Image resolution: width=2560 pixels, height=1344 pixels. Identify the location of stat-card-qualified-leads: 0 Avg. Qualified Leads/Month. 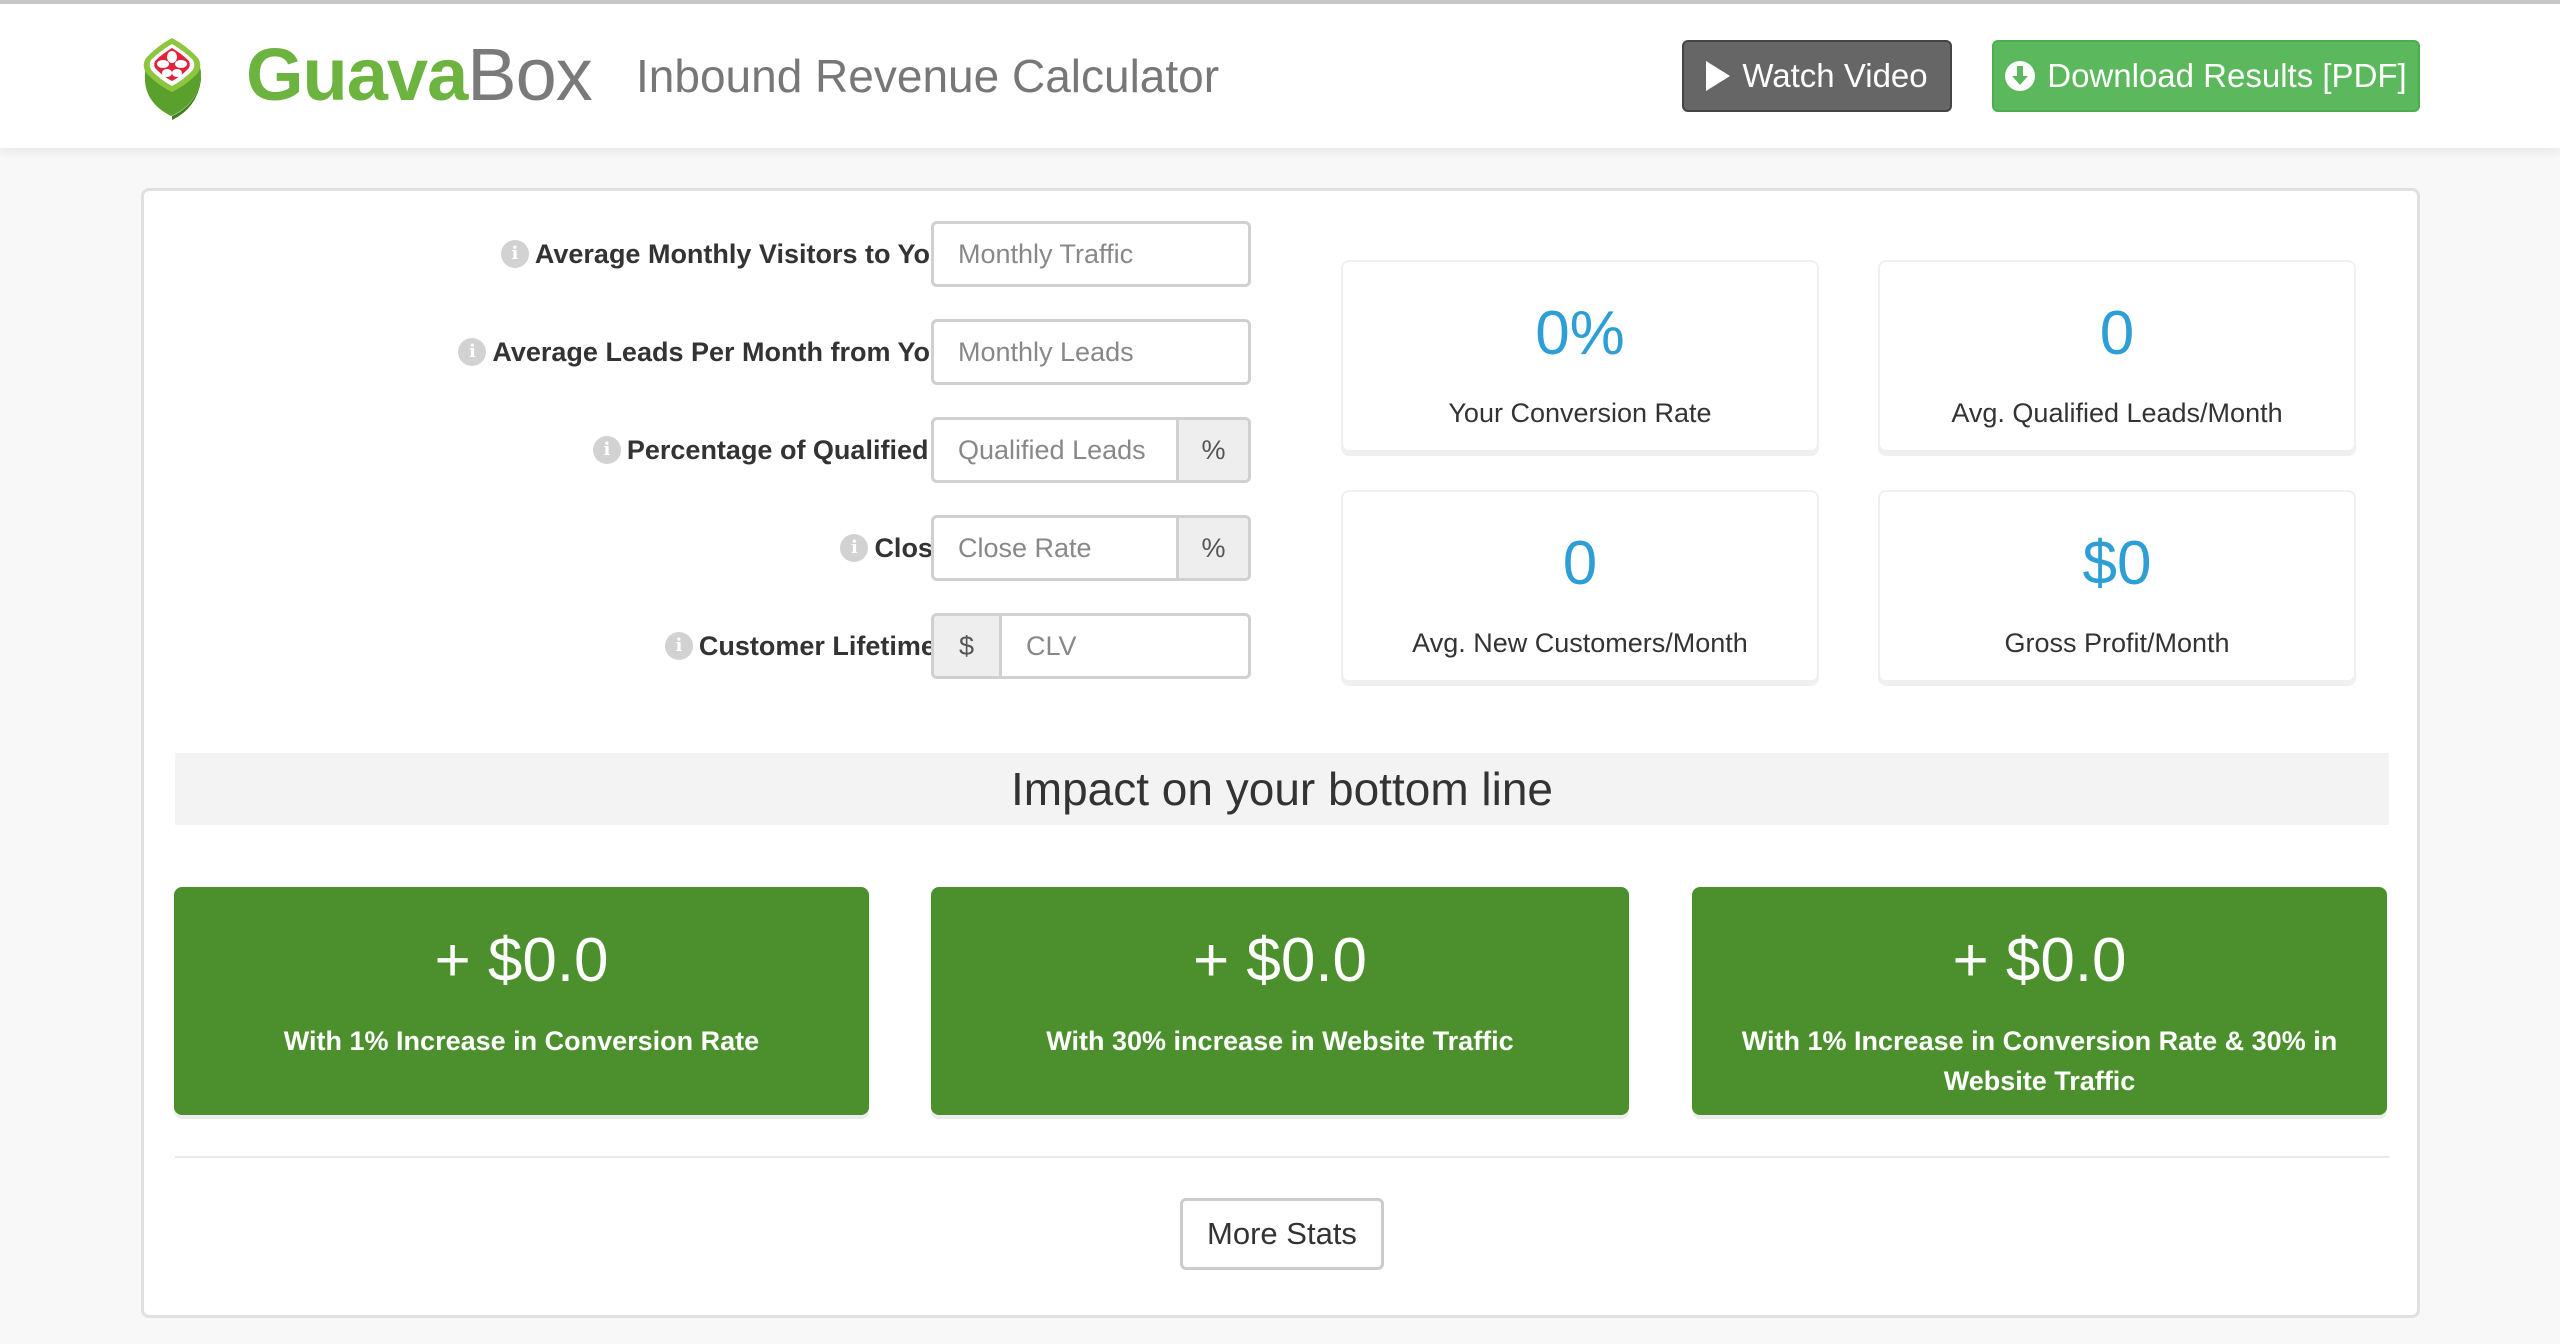
(2117, 356).